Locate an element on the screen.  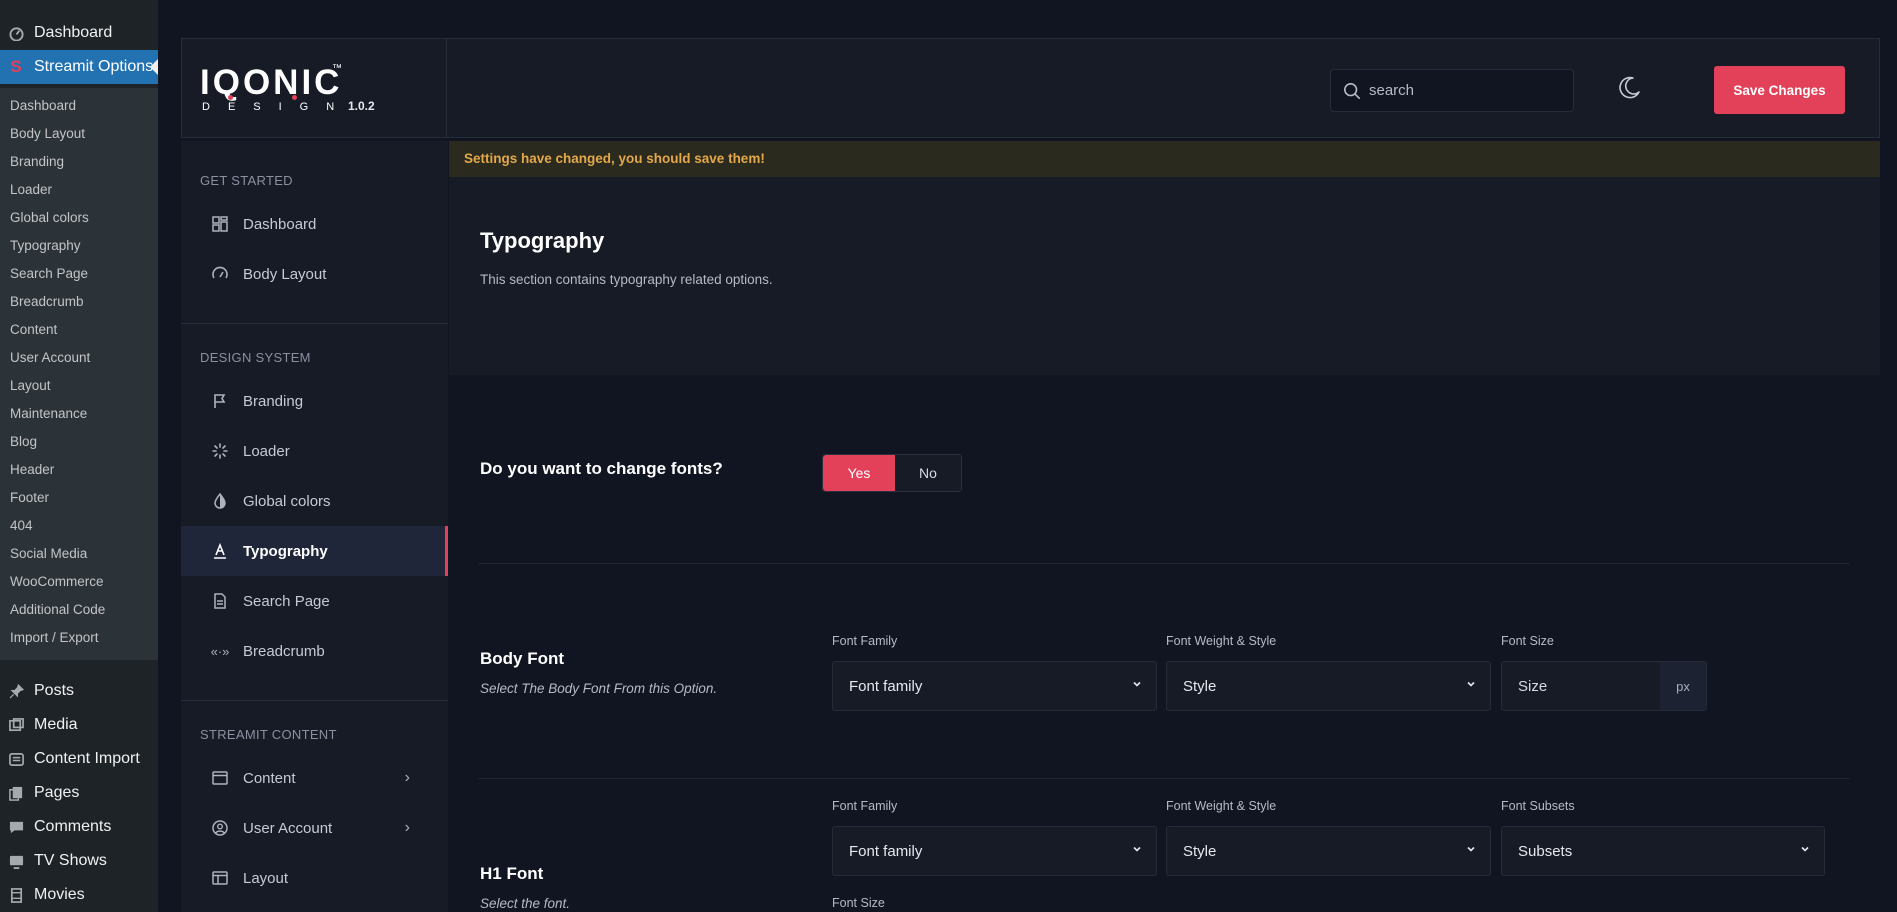
version-label: 1.0.2 is located at coordinates (361, 106).